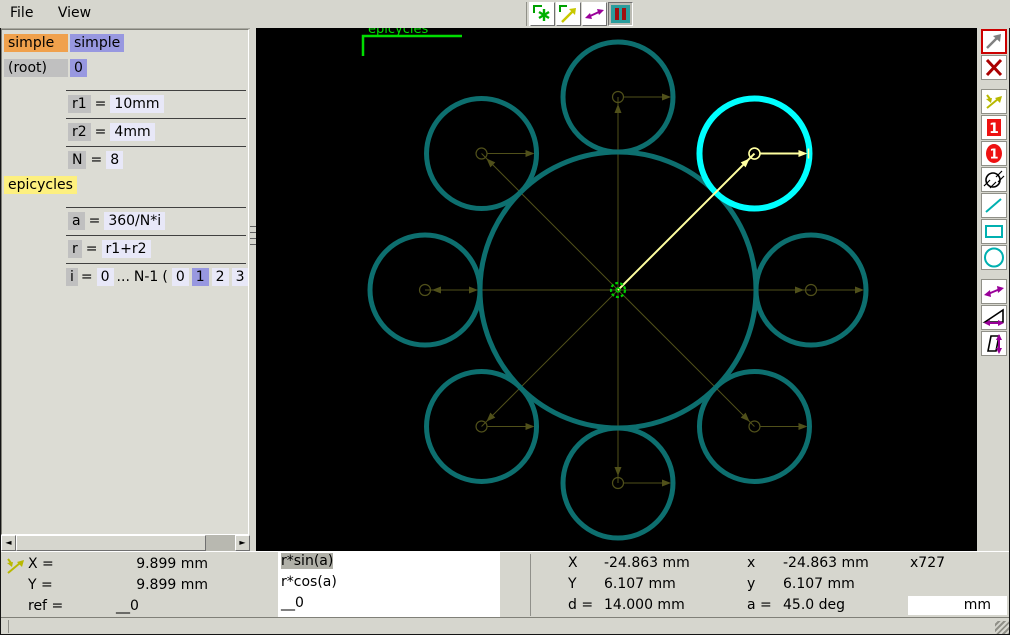 The image size is (1010, 635). I want to click on status-left-section: X = 9.899 mm Y = 9.899 mm ref = __0, so click(139, 585).